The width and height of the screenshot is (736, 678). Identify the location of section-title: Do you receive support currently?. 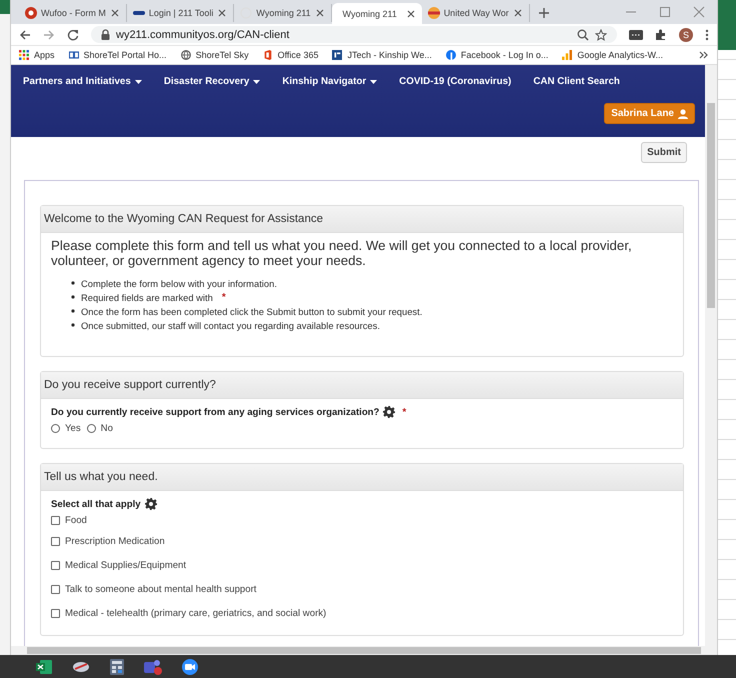
(362, 385).